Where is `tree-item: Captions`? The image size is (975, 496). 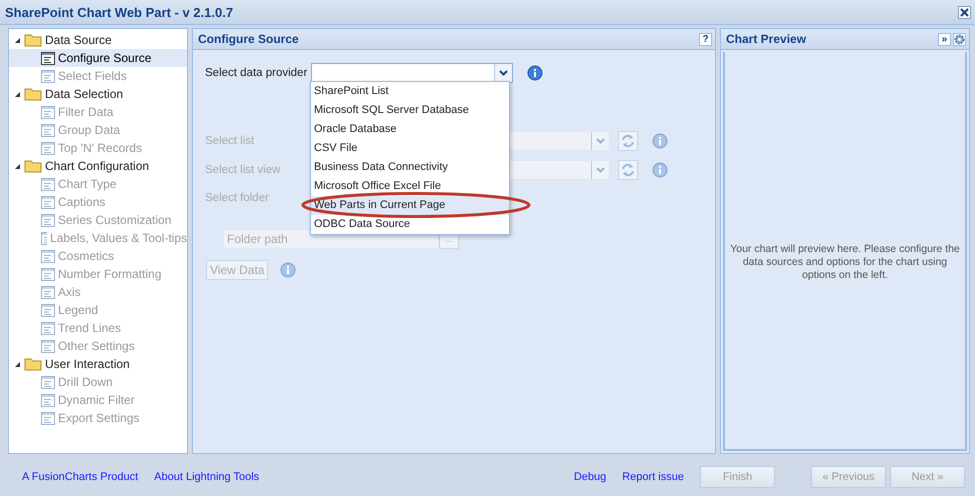
tree-item: Captions is located at coordinates (98, 202).